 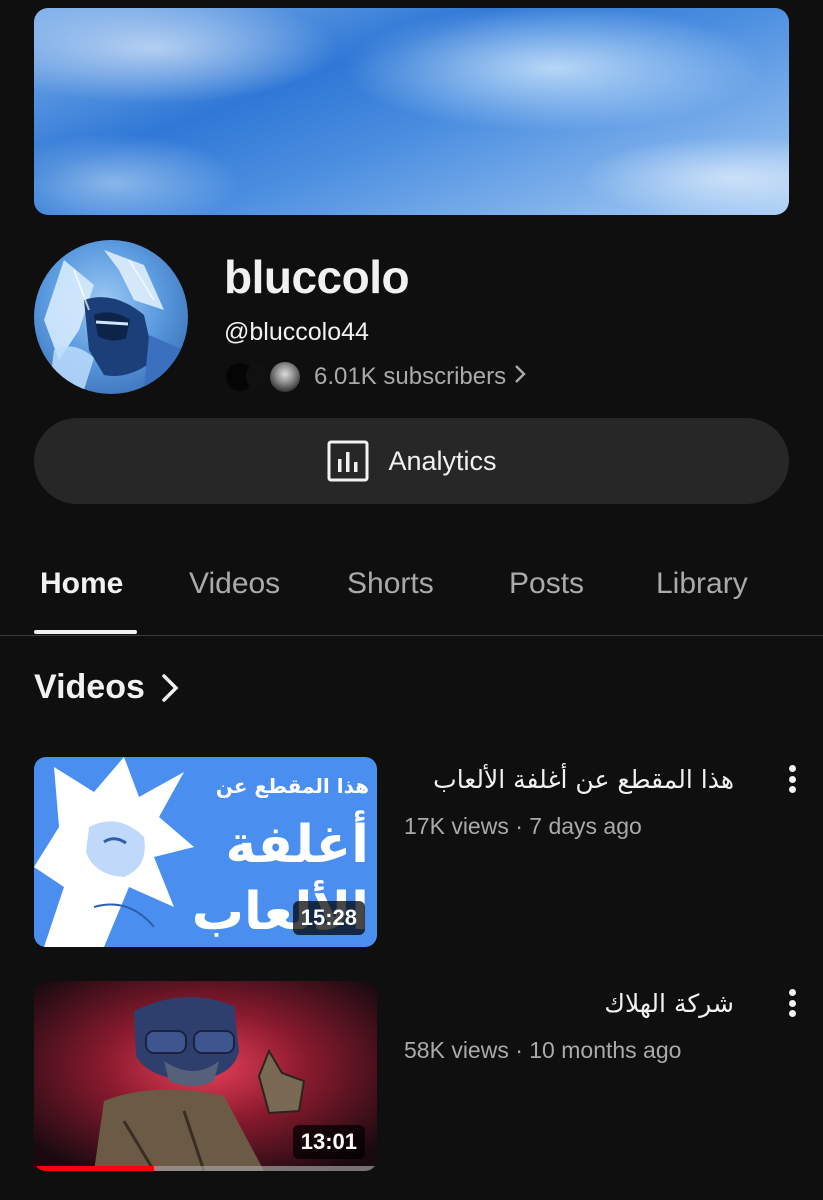 What do you see at coordinates (442, 460) in the screenshot?
I see `analytics-label: Analytics` at bounding box center [442, 460].